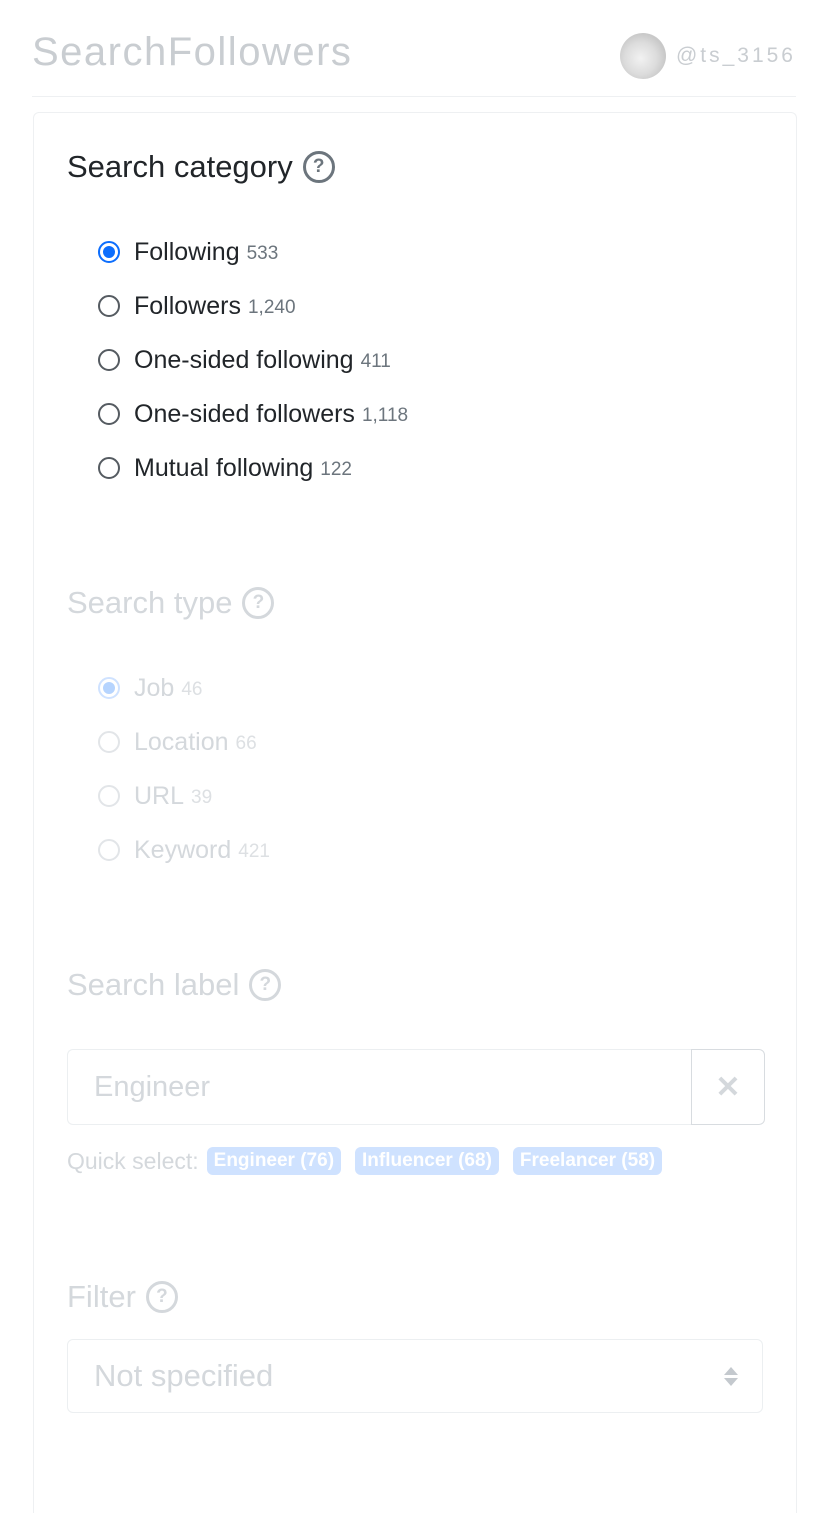  I want to click on radio-option-location: Location 66, so click(184, 742).